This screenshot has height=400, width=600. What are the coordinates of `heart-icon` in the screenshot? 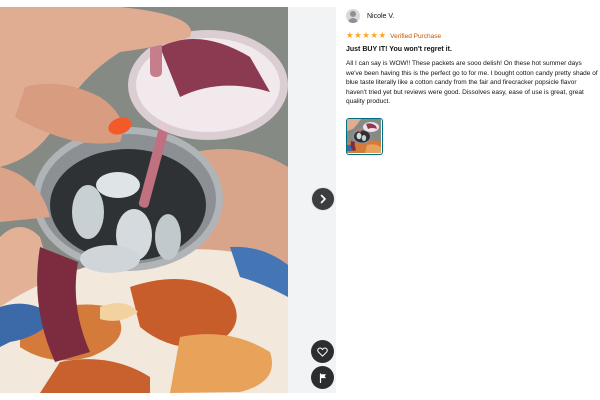 It's located at (322, 352).